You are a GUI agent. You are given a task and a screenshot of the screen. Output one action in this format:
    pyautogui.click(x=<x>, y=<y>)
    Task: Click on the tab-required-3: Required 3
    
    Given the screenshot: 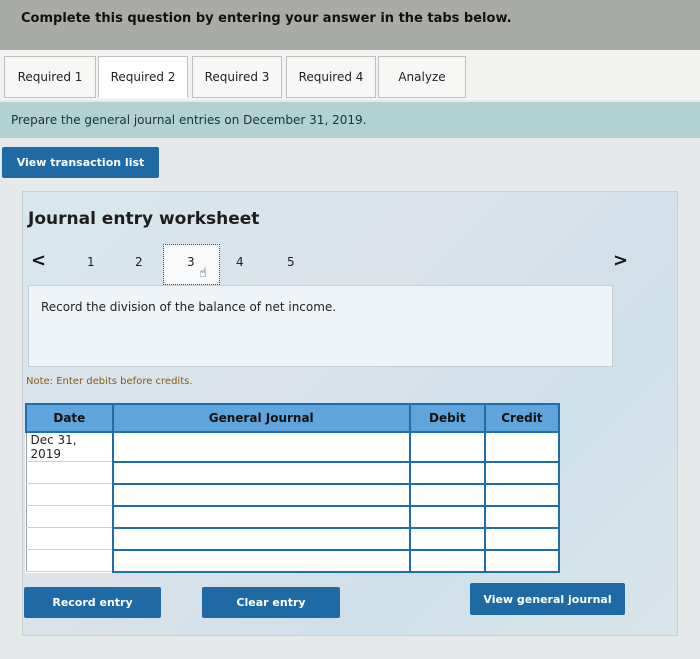 What is the action you would take?
    pyautogui.click(x=237, y=77)
    